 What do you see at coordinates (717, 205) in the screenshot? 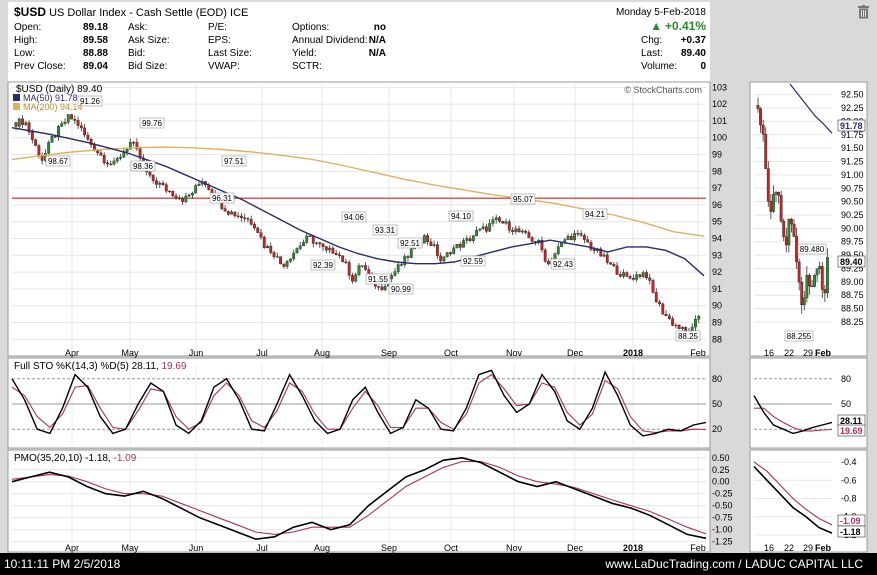
I see `price-tick-label: 96` at bounding box center [717, 205].